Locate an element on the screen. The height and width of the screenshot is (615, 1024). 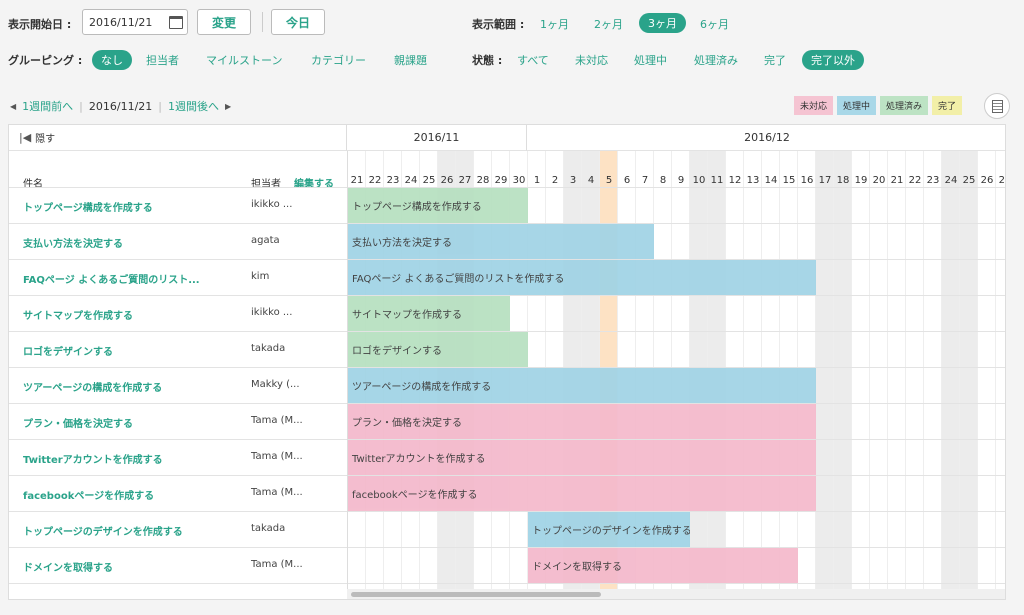
start-date-value: 2016/11/21 is located at coordinates (121, 22).